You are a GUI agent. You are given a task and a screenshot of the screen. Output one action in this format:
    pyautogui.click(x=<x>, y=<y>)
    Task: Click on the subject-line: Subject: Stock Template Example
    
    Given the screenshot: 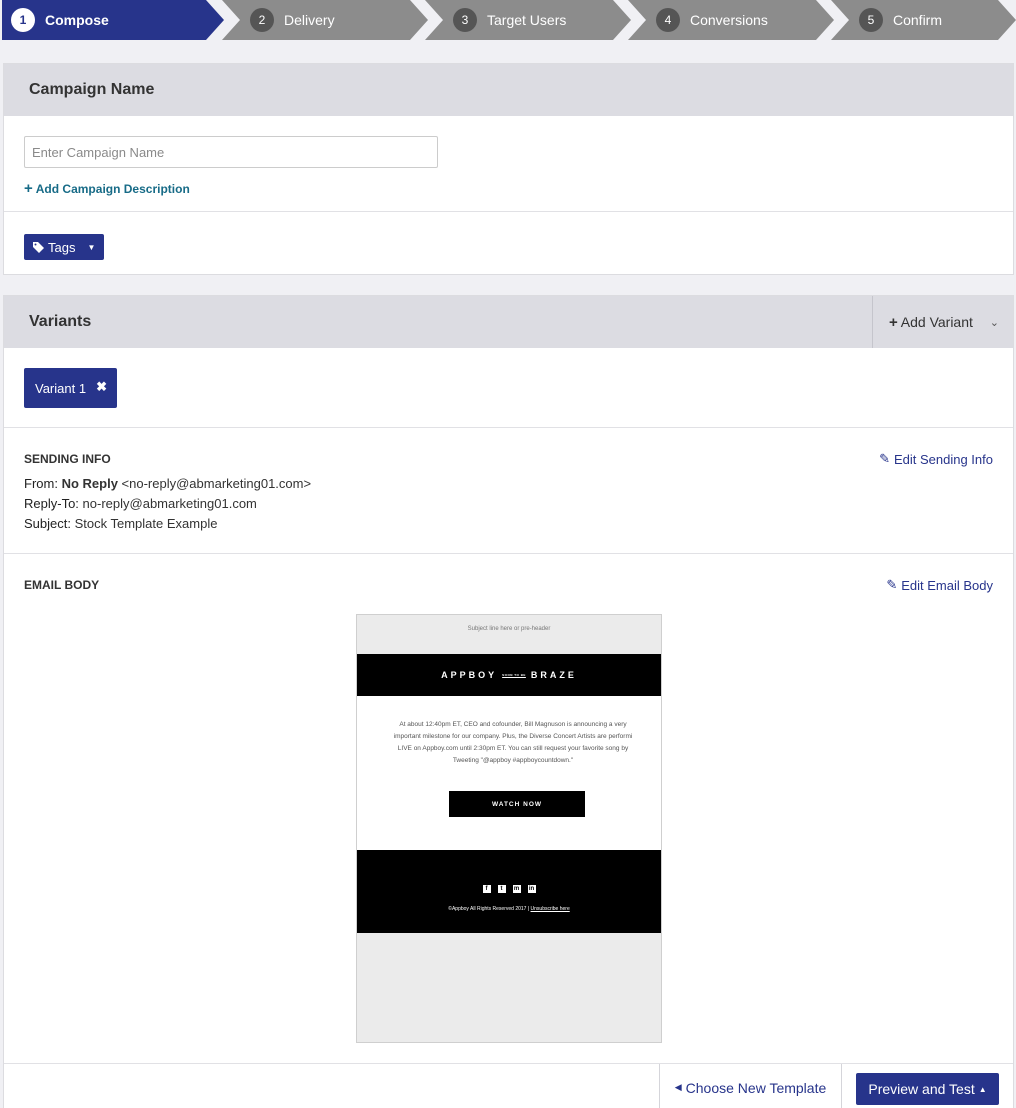 What is the action you would take?
    pyautogui.click(x=120, y=523)
    